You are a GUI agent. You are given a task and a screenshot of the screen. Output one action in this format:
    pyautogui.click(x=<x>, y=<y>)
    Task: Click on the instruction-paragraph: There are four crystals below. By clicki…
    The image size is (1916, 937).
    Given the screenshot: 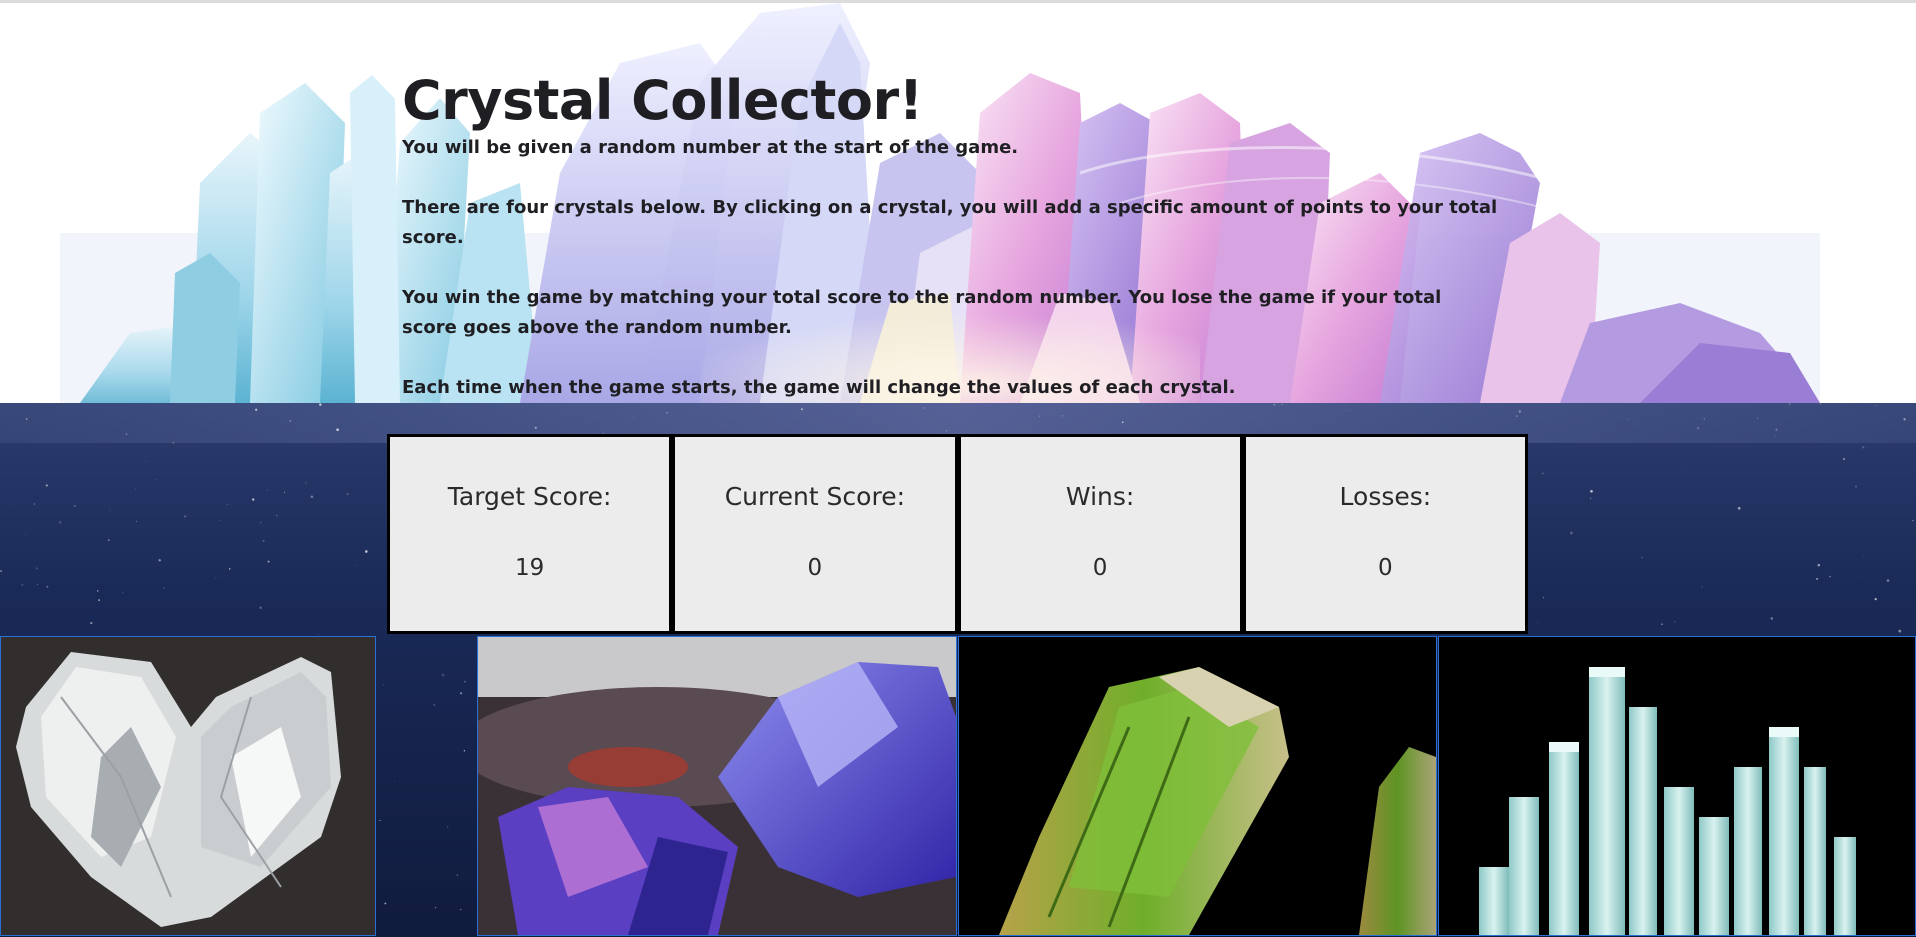 What is the action you would take?
    pyautogui.click(x=950, y=222)
    